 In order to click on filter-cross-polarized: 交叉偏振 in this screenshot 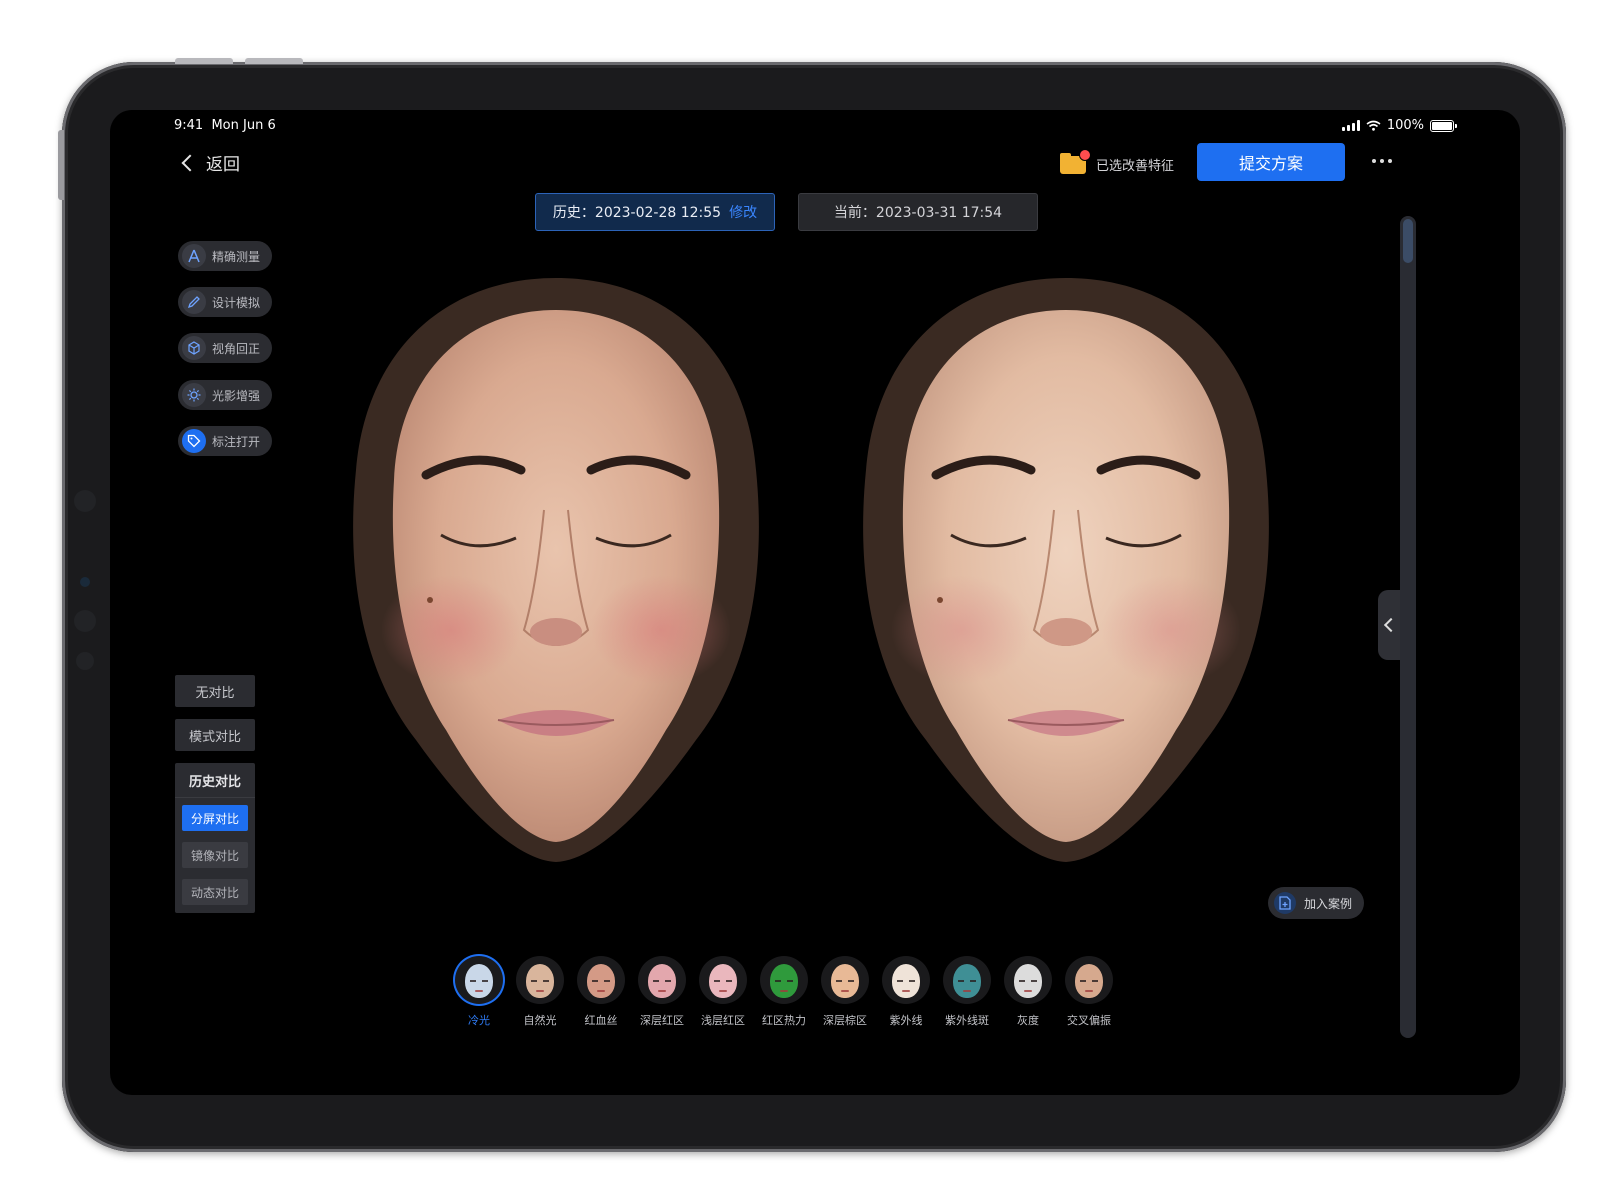, I will do `click(1089, 992)`.